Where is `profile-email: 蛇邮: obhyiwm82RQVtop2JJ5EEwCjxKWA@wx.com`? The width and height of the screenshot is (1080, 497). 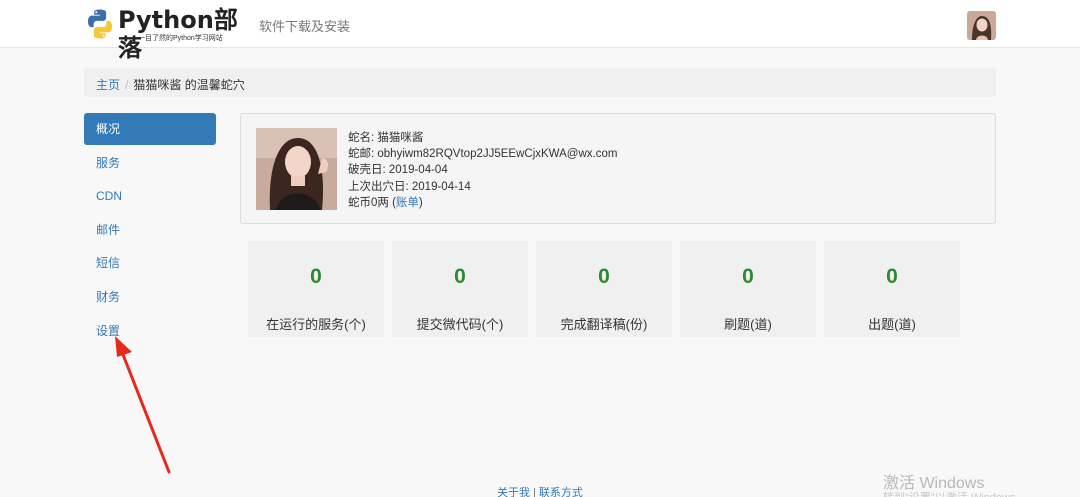 profile-email: 蛇邮: obhyiwm82RQVtop2JJ5EEwCjxKWA@wx.com is located at coordinates (483, 154).